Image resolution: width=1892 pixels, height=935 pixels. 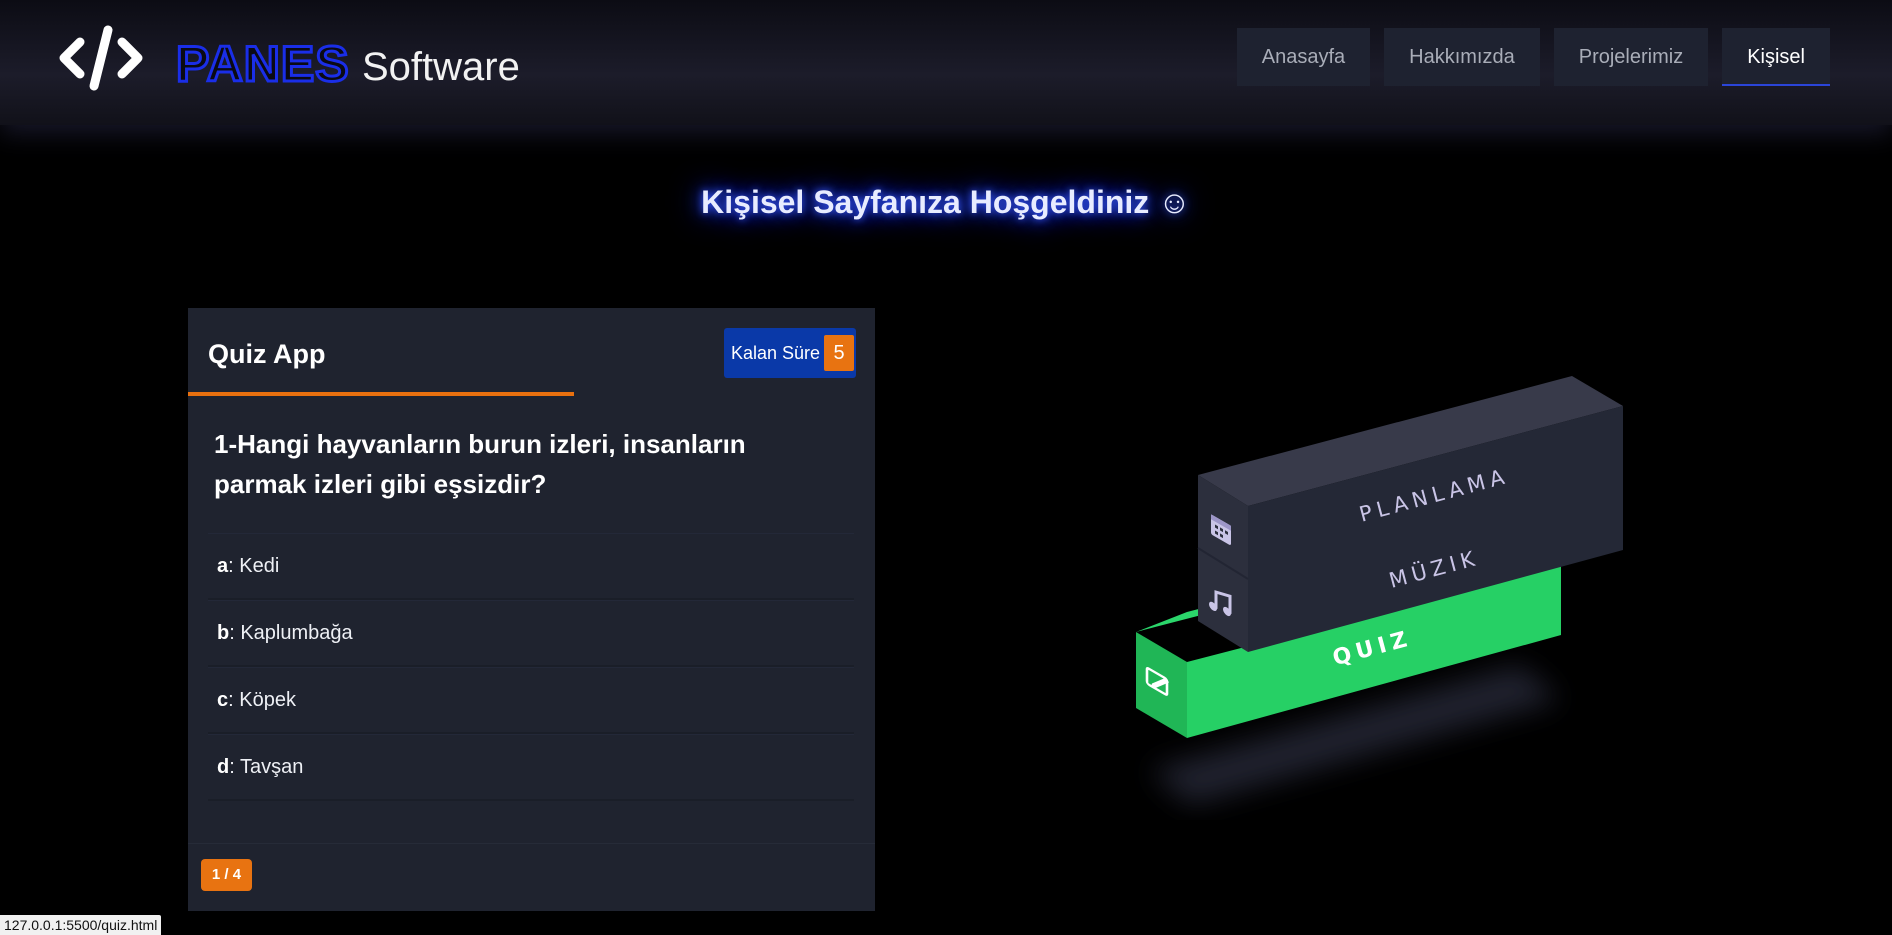 What do you see at coordinates (531, 633) in the screenshot?
I see `answer-option-b: b : Kaplumbağa` at bounding box center [531, 633].